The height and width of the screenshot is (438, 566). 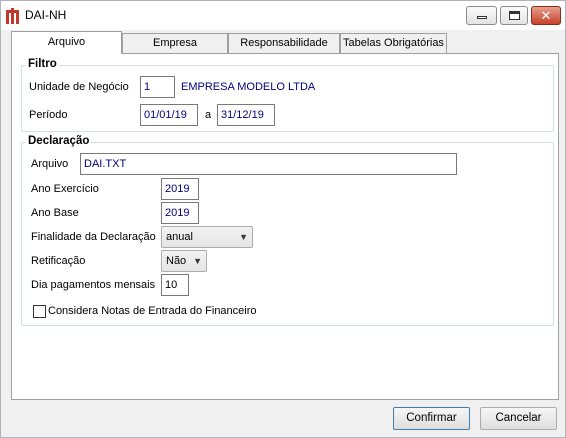 I want to click on arquivo-input: DAI.TXT, so click(x=268, y=164).